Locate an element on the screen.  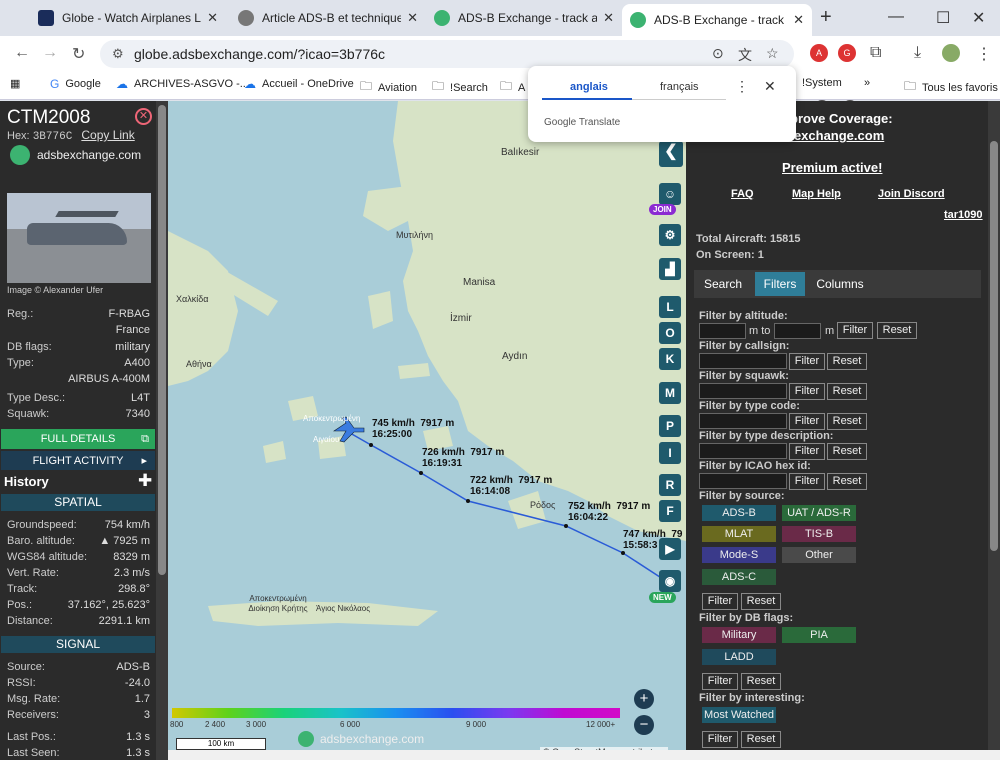
close-window-icon: ✕ is located at coordinates (978, 18).